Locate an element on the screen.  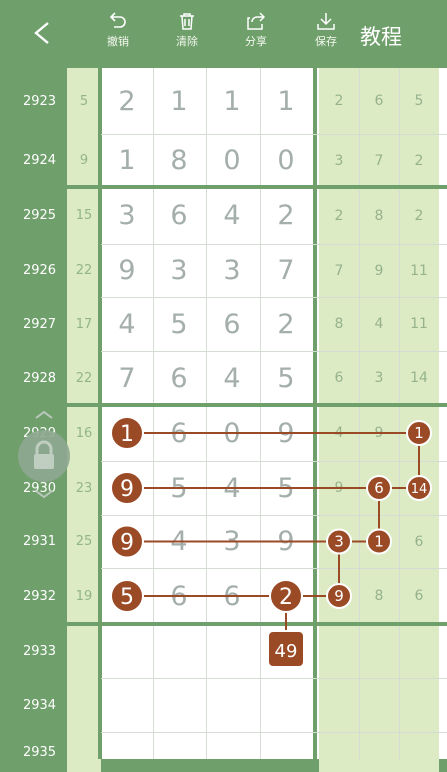
sum-cell: 23 is located at coordinates (84, 488).